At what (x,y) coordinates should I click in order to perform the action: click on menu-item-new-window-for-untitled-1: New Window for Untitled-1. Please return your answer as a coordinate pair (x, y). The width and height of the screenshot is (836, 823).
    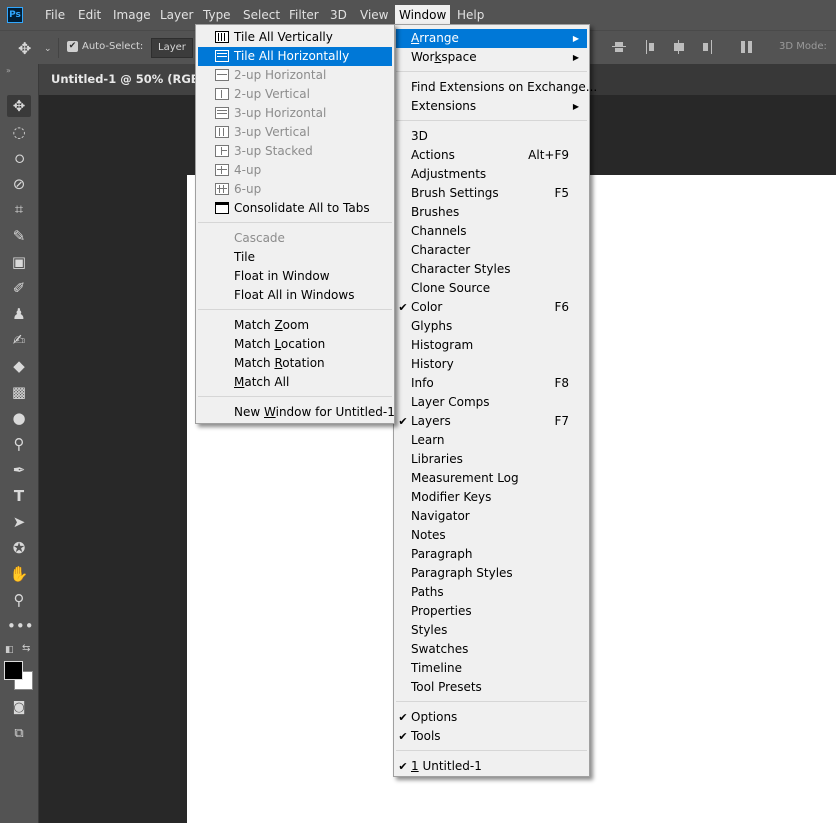
    Looking at the image, I should click on (296, 412).